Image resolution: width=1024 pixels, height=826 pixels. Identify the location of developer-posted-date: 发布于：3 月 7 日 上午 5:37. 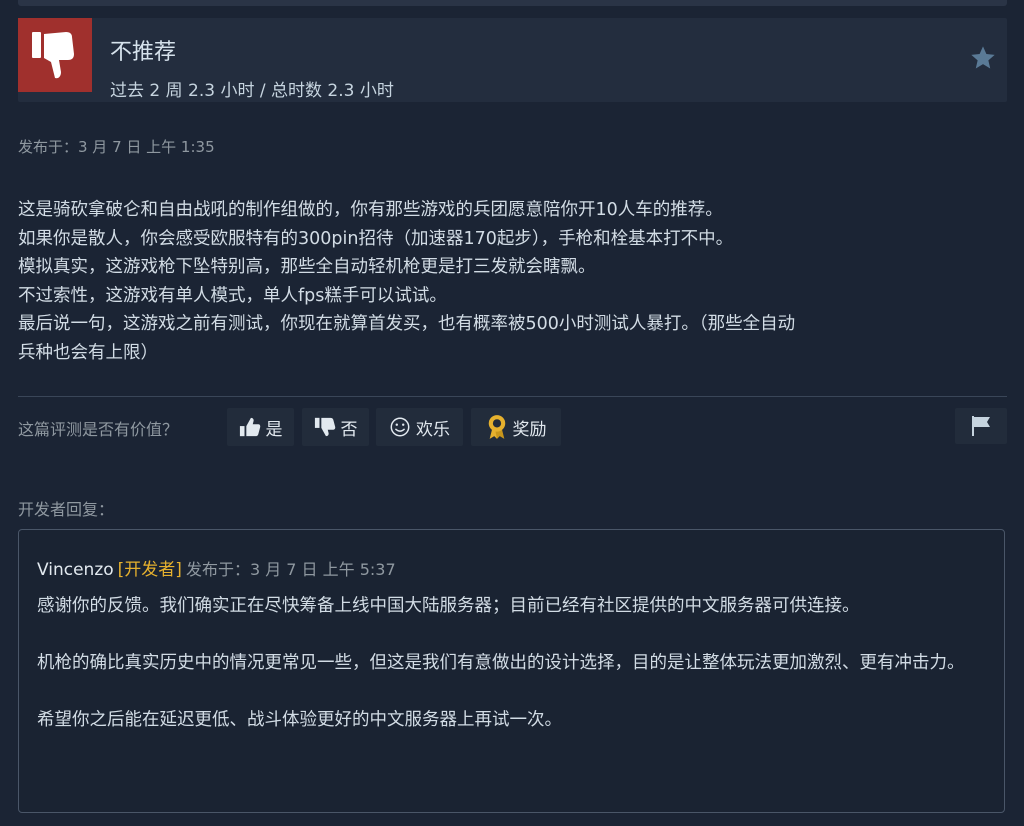
(290, 569).